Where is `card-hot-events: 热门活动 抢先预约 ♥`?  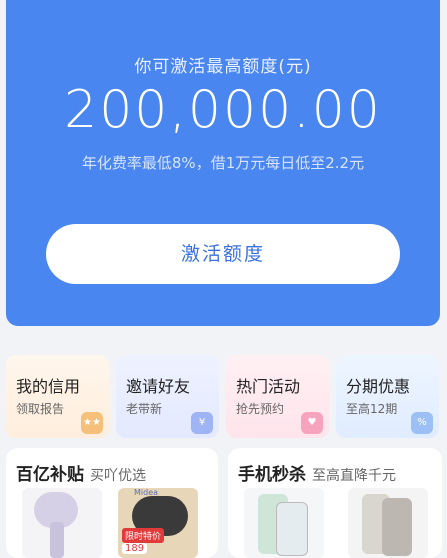 card-hot-events: 热门活动 抢先预约 ♥ is located at coordinates (277, 396).